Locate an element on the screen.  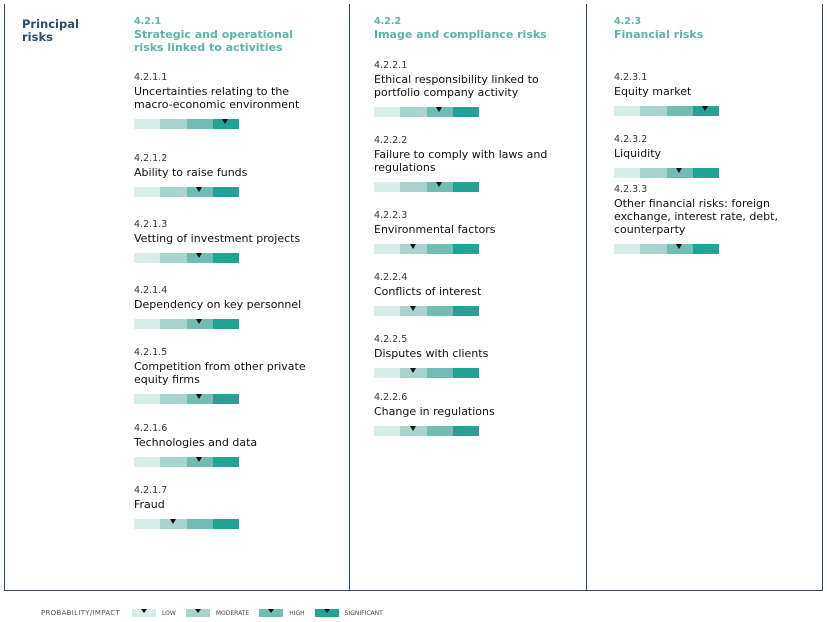
legend-item: HIGH is located at coordinates (282, 613).